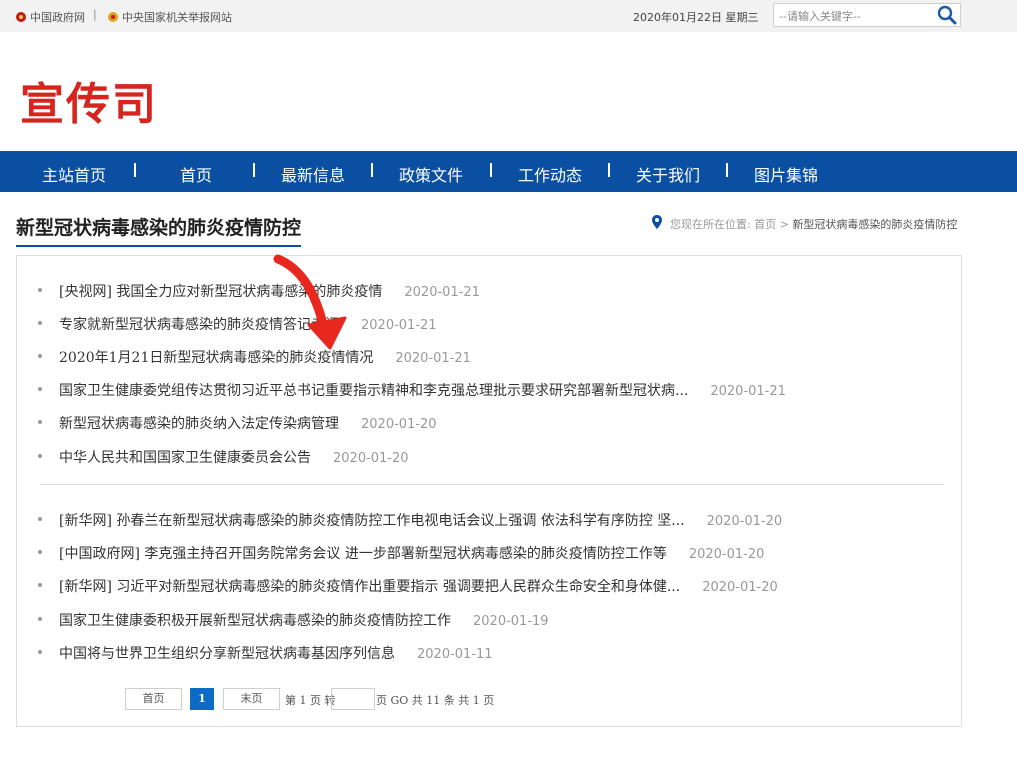 This screenshot has height=763, width=1017. I want to click on breadcrumb-home-link: 首页, so click(765, 224).